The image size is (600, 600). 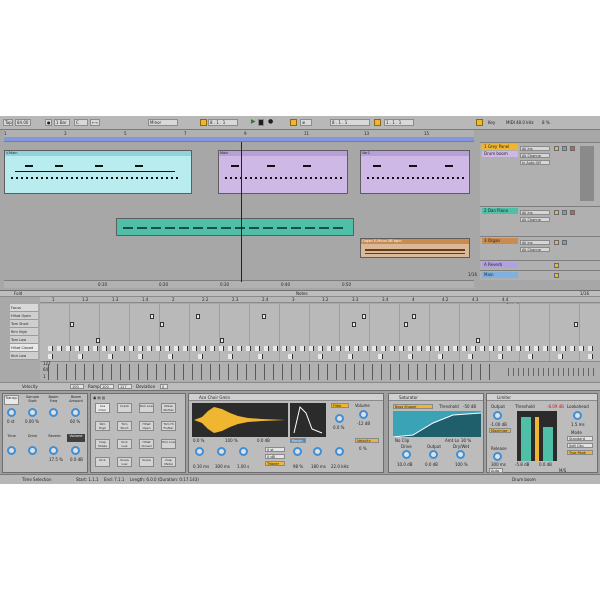 I want to click on output-knob, so click(x=497, y=415).